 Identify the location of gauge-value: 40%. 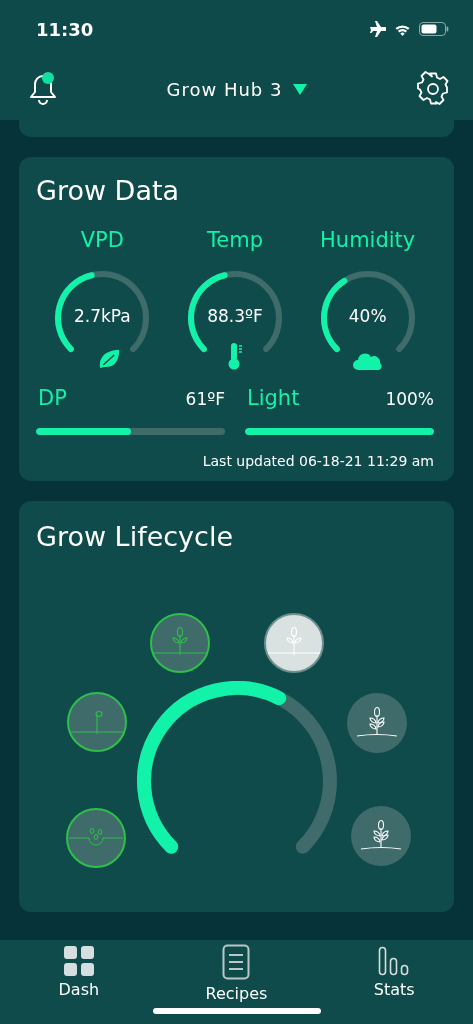
(367, 316).